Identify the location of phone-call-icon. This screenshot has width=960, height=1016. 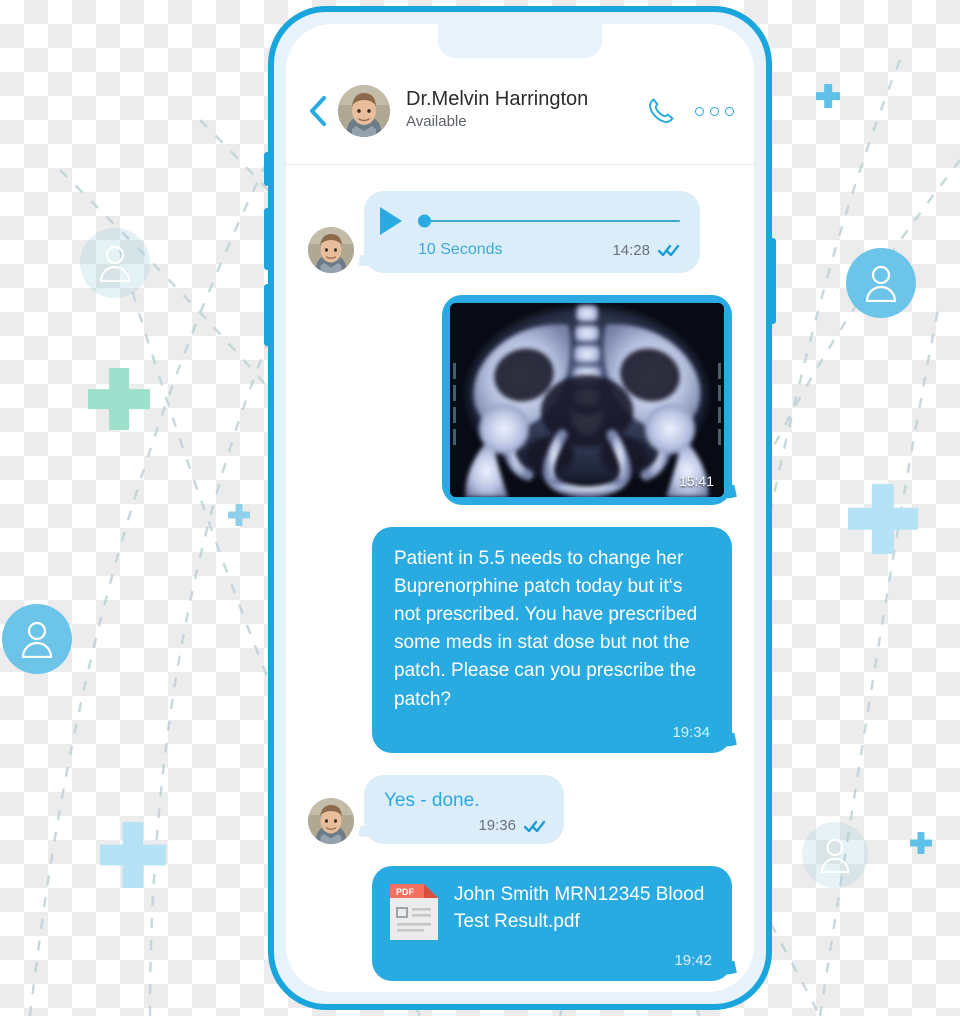
(661, 111).